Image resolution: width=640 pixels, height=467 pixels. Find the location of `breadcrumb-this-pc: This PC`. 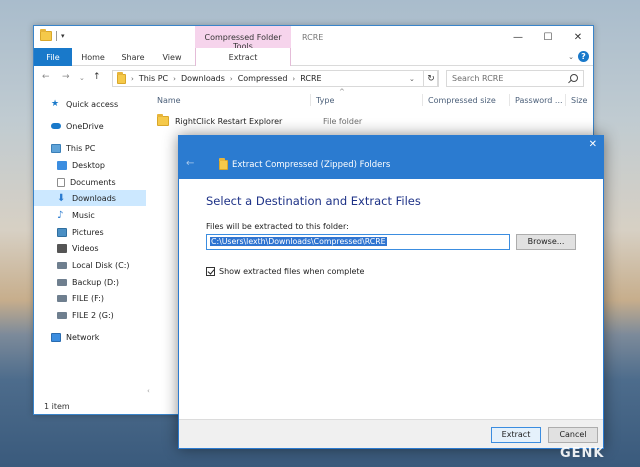

breadcrumb-this-pc: This PC is located at coordinates (153, 78).